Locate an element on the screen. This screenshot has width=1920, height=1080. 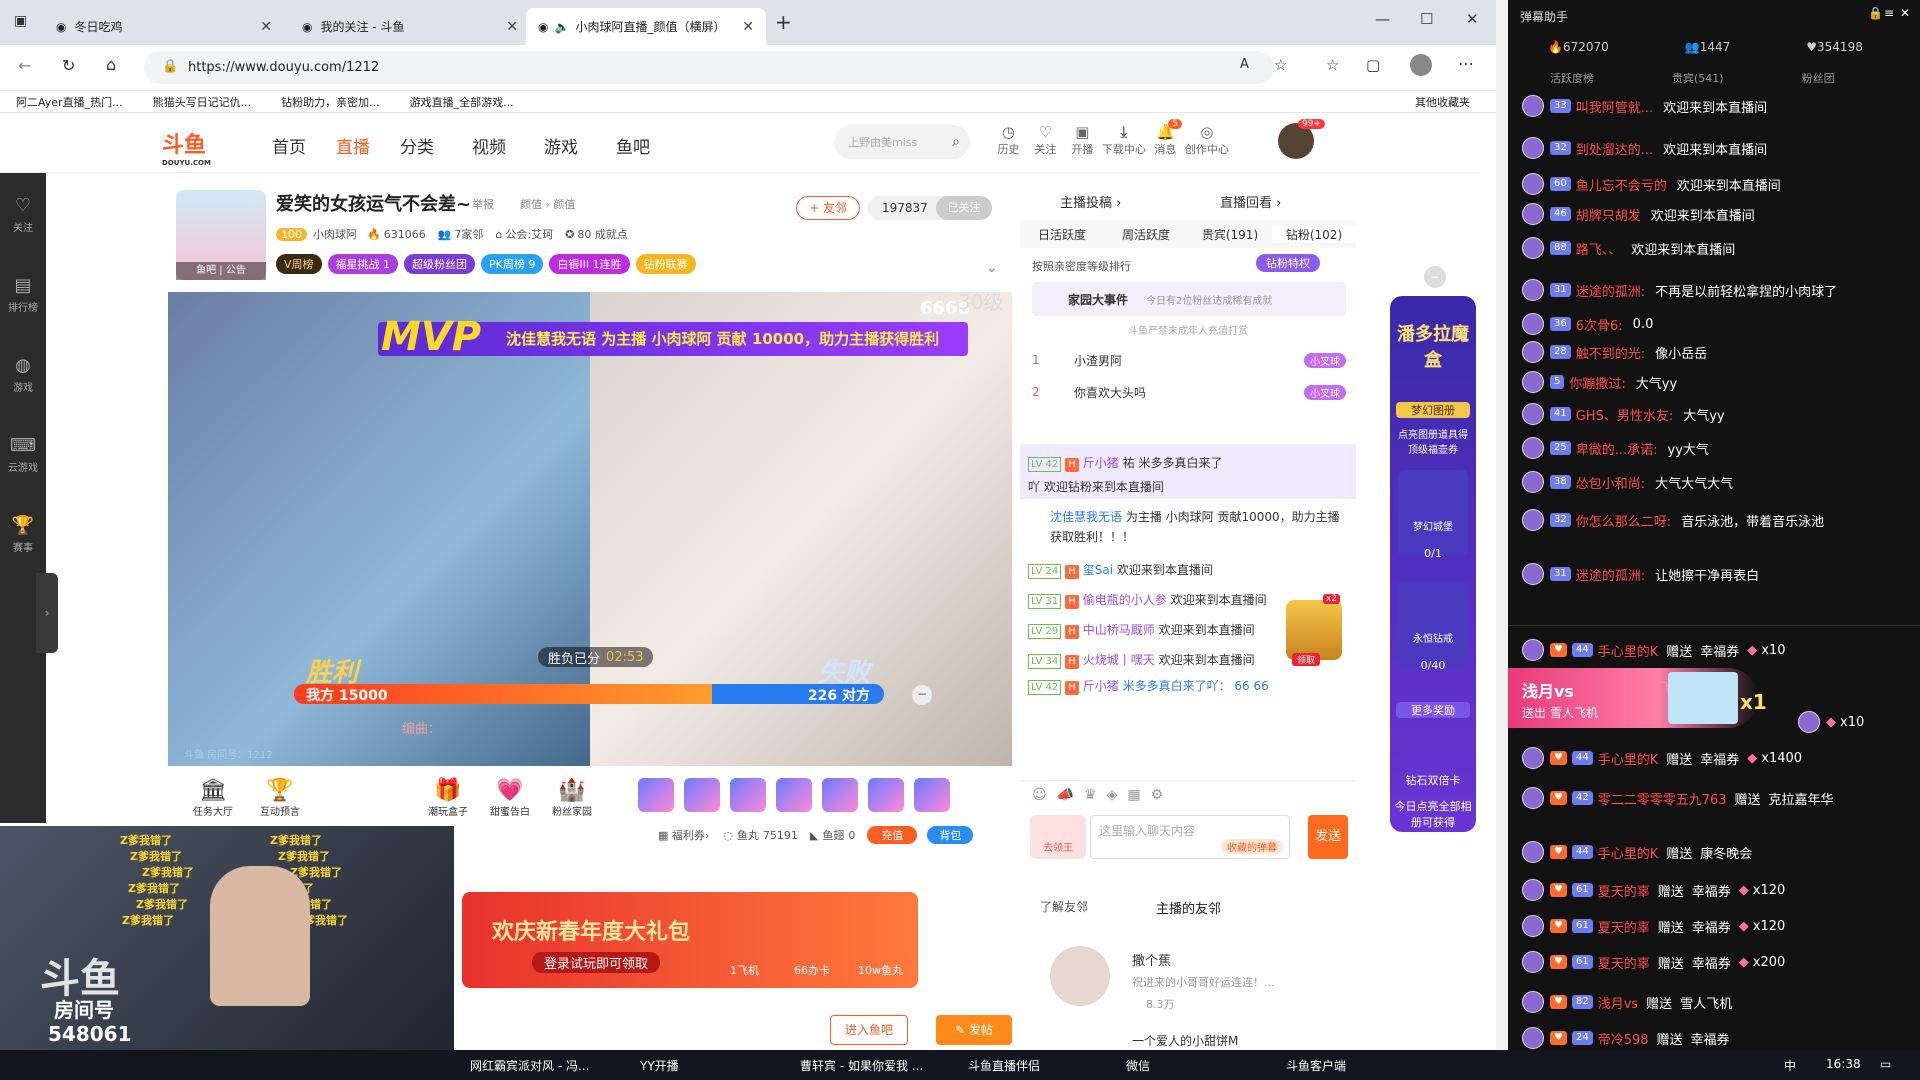
collapse-promo-icon: − is located at coordinates (1435, 277).